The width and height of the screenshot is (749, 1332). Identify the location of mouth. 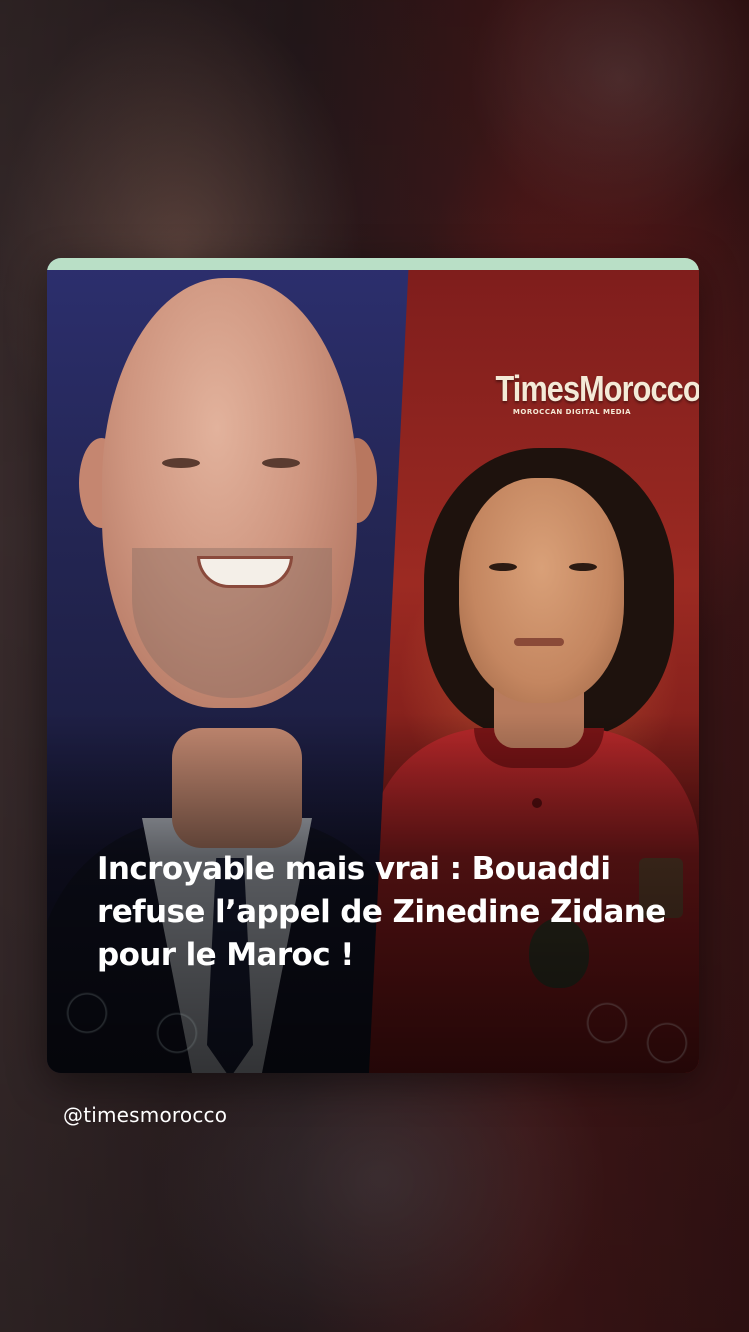
(539, 642).